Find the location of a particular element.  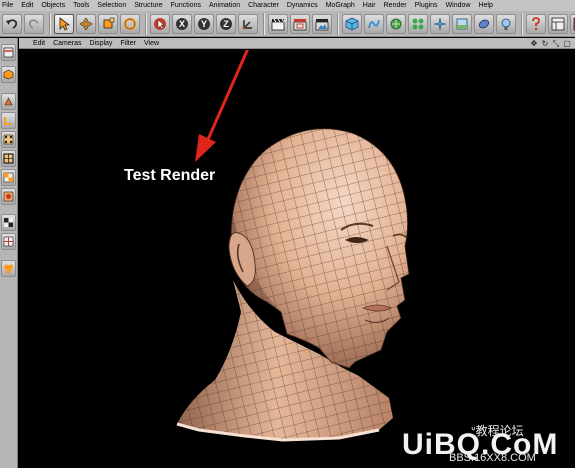

cursor-icon is located at coordinates (65, 23).